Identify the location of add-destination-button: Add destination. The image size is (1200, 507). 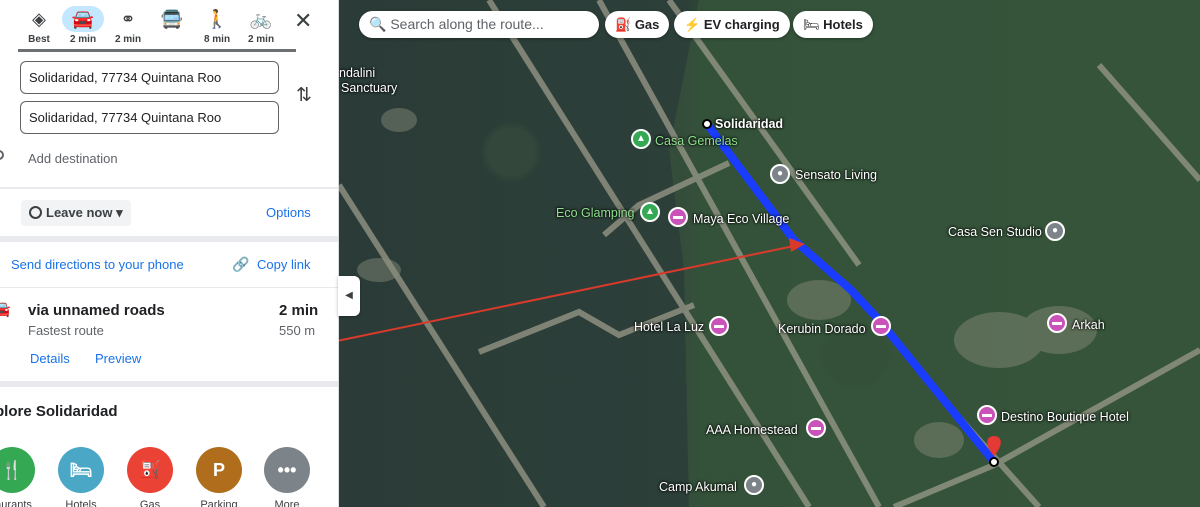
(73, 158).